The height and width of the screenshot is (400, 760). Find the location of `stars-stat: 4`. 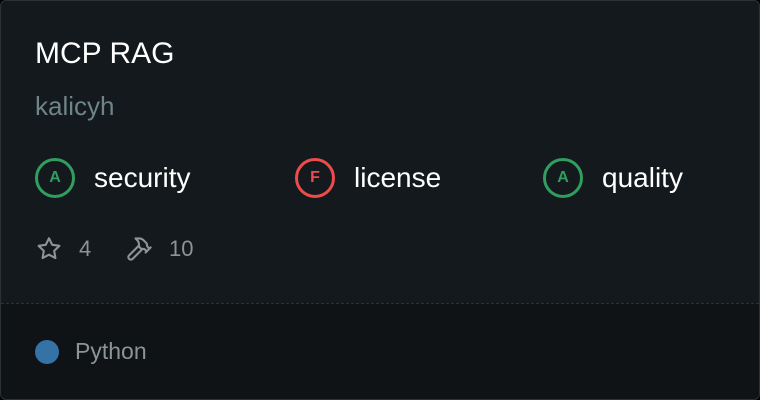

stars-stat: 4 is located at coordinates (63, 249).